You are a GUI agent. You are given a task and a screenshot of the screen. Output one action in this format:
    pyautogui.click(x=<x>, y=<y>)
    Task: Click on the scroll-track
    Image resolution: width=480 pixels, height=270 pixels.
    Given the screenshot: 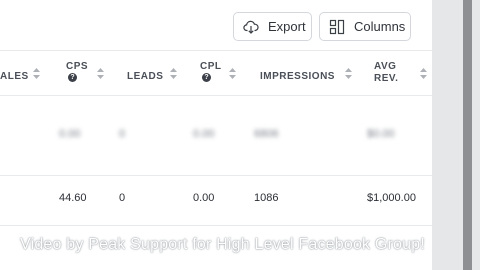 What is the action you would take?
    pyautogui.click(x=456, y=135)
    